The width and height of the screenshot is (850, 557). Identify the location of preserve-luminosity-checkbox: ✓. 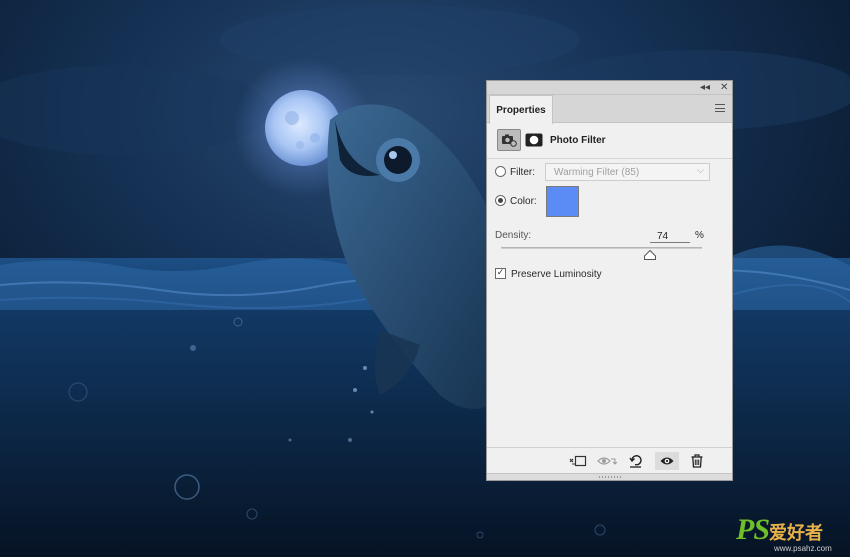
(500, 273).